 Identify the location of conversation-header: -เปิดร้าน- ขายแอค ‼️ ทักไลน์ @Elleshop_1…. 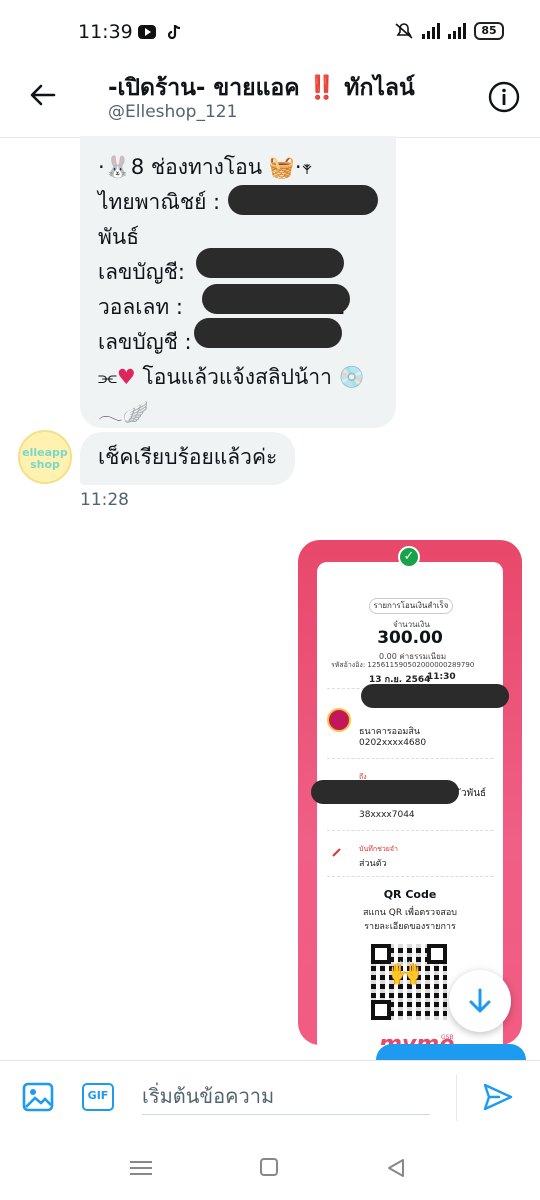
(270, 99).